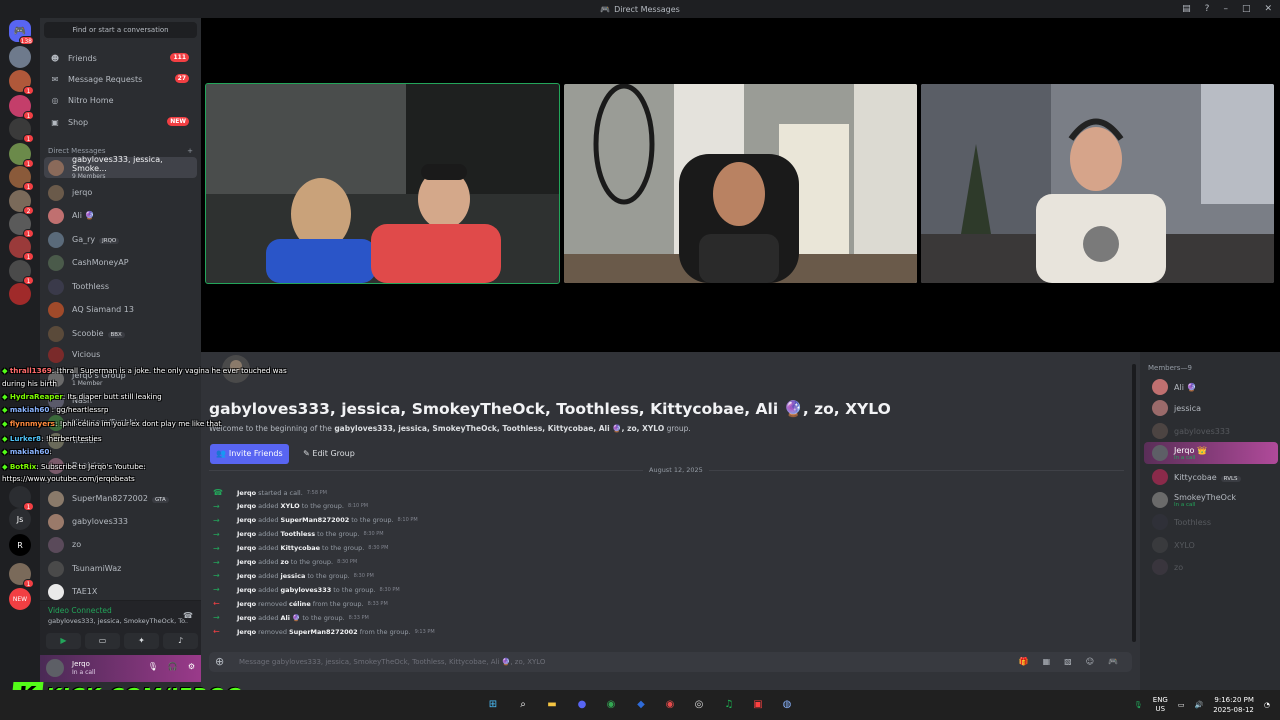 This screenshot has height=720, width=1280. What do you see at coordinates (1211, 477) in the screenshot?
I see `member-item: Kittycobae RVLS` at bounding box center [1211, 477].